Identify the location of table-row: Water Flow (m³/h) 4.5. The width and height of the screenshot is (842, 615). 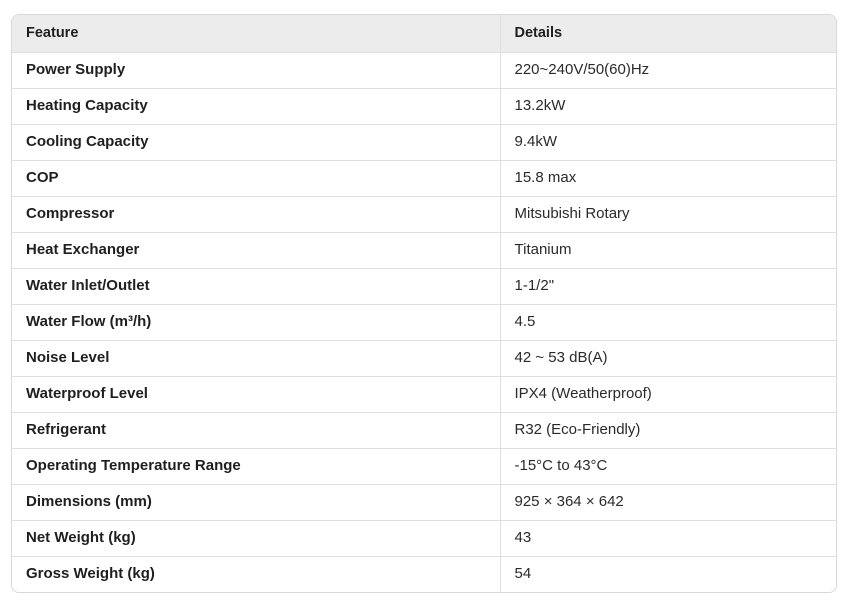
(424, 322).